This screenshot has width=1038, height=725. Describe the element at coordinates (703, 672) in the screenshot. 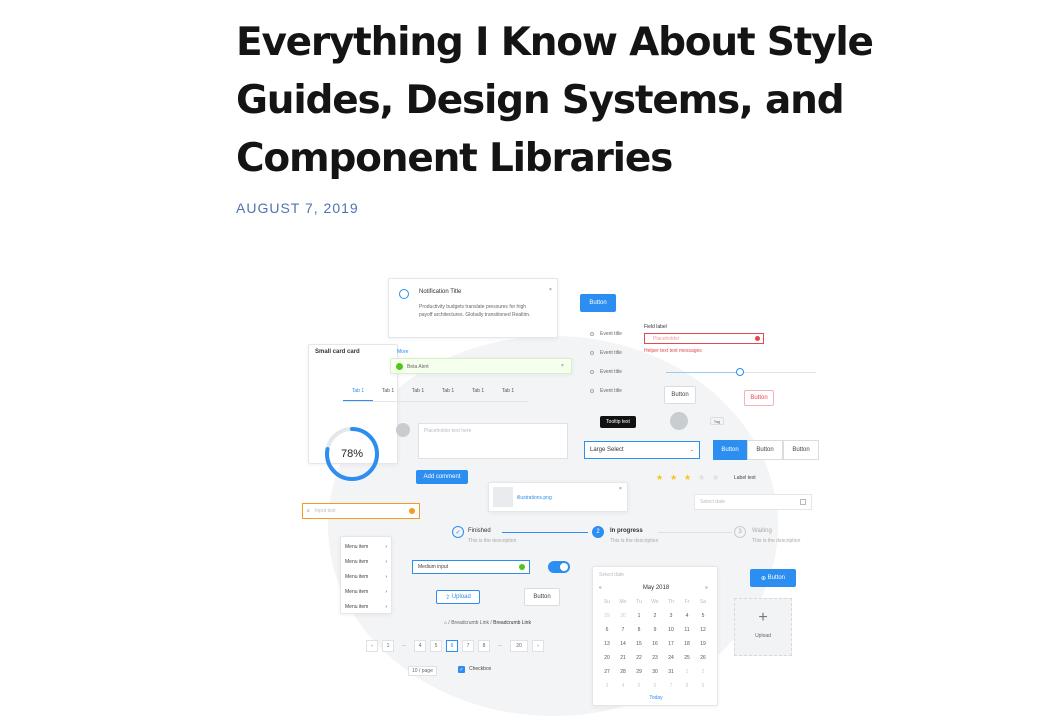

I see `calendar-date: 2` at that location.